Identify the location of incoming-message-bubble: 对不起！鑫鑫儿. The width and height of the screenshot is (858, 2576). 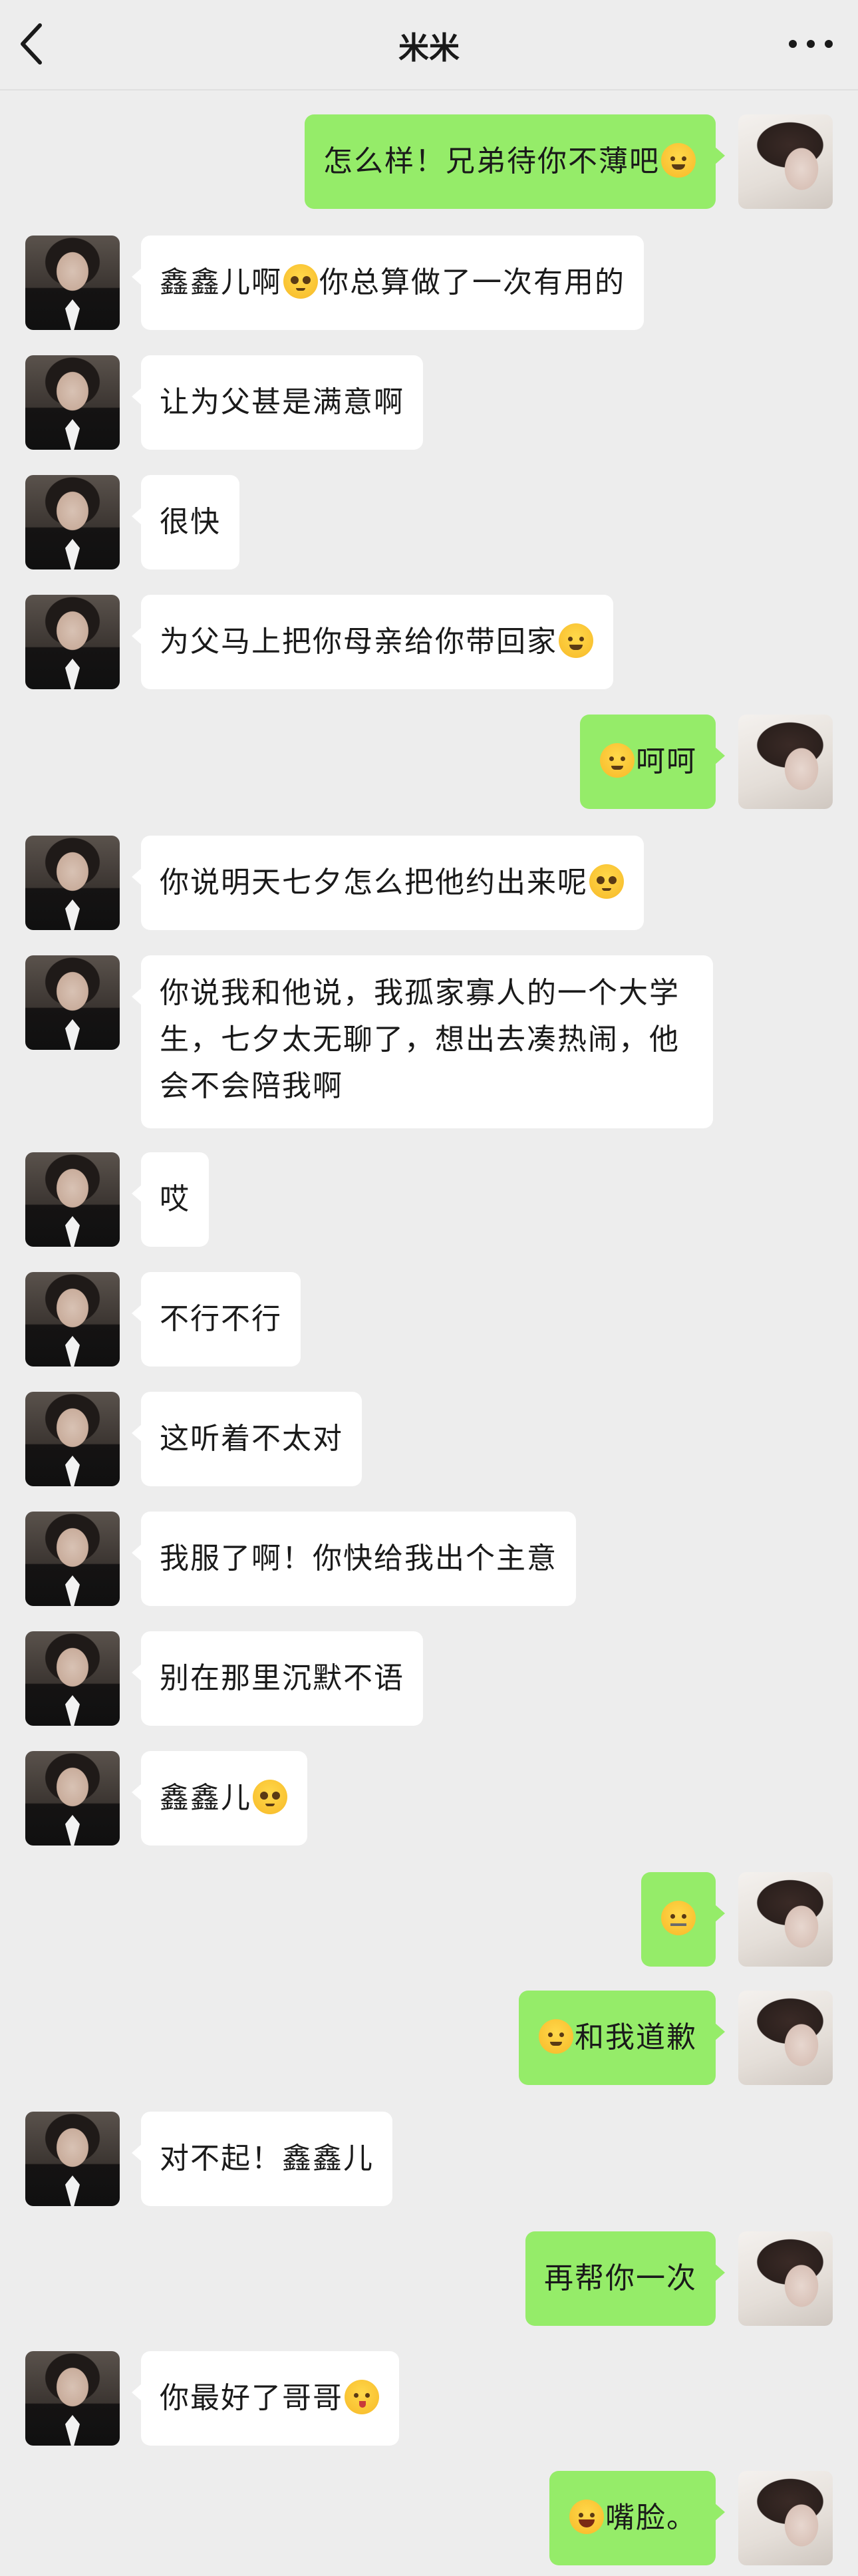
(262, 2159).